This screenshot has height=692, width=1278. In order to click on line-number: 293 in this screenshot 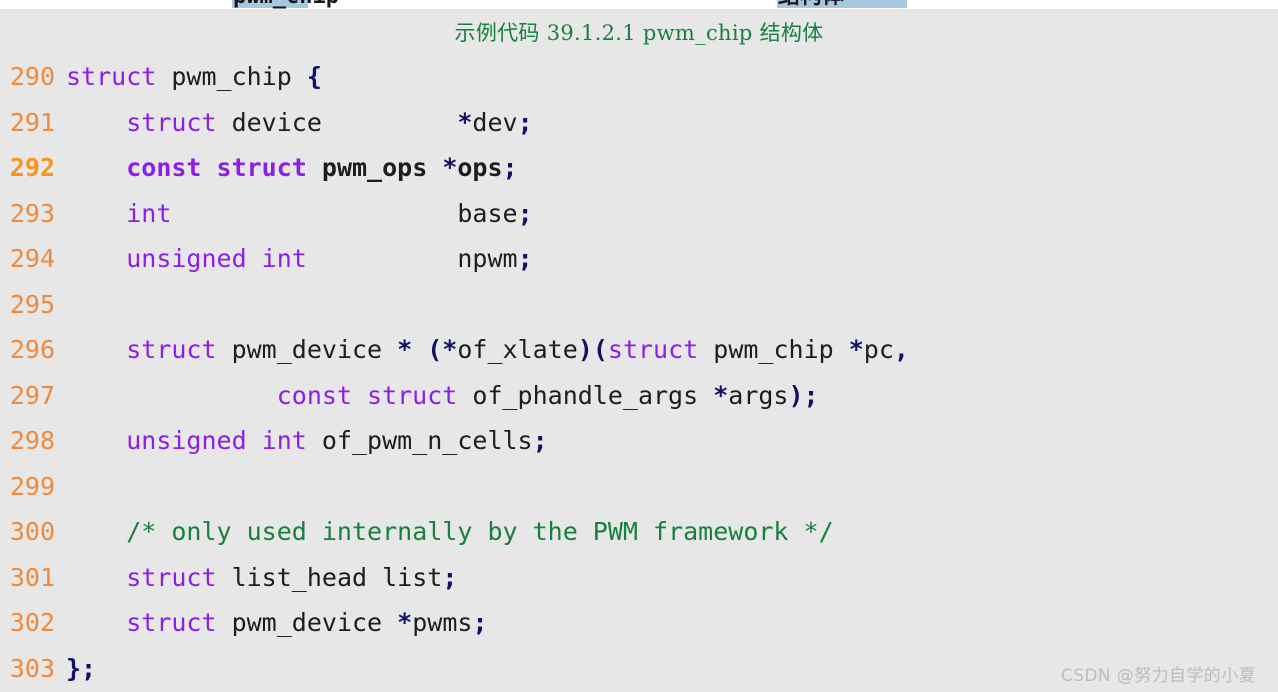, I will do `click(32, 213)`.